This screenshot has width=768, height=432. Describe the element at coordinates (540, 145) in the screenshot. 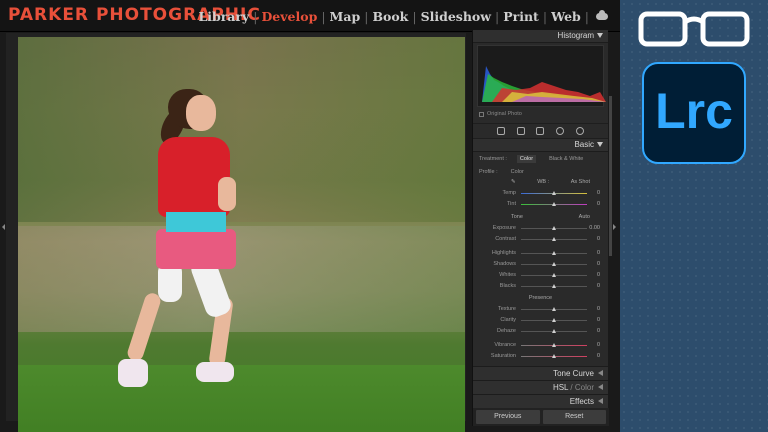

I see `basic-header: Basic` at that location.